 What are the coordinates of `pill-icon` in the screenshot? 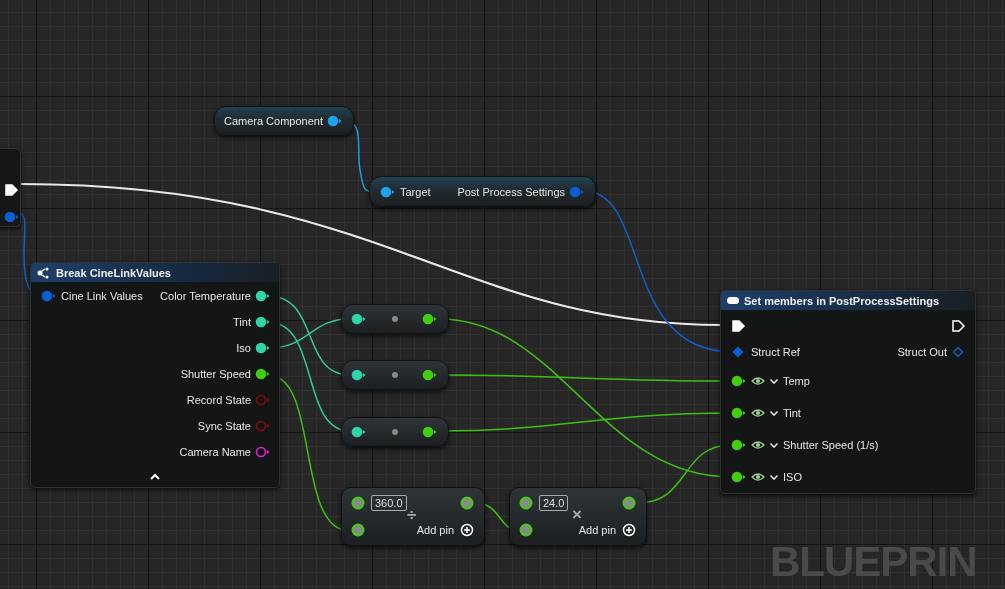 It's located at (733, 300).